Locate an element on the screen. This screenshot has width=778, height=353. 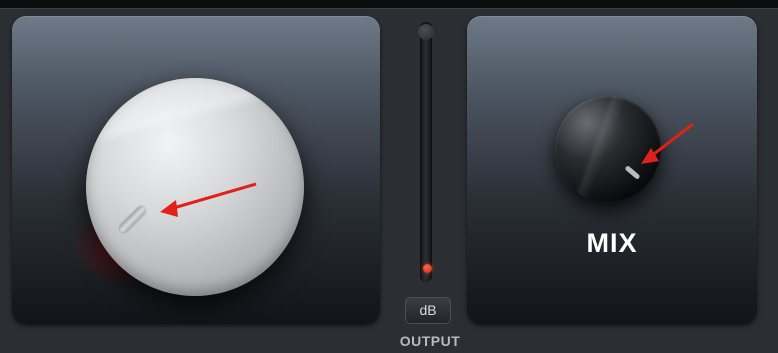
db-button: dB is located at coordinates (428, 310).